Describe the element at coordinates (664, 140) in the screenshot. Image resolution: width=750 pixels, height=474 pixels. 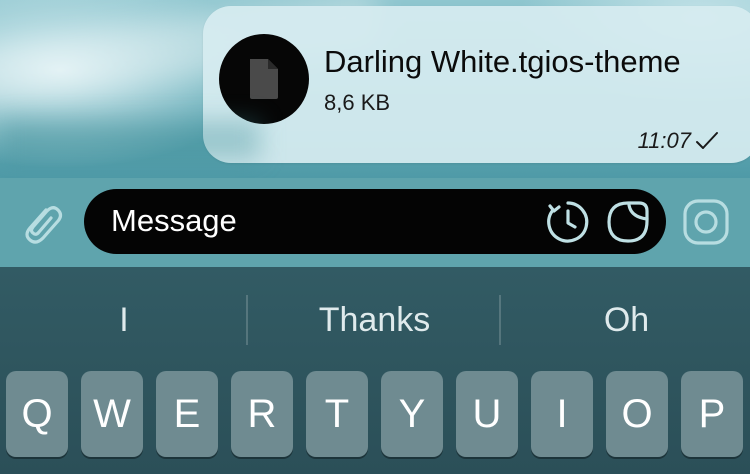
I see `message-time: 11:07` at that location.